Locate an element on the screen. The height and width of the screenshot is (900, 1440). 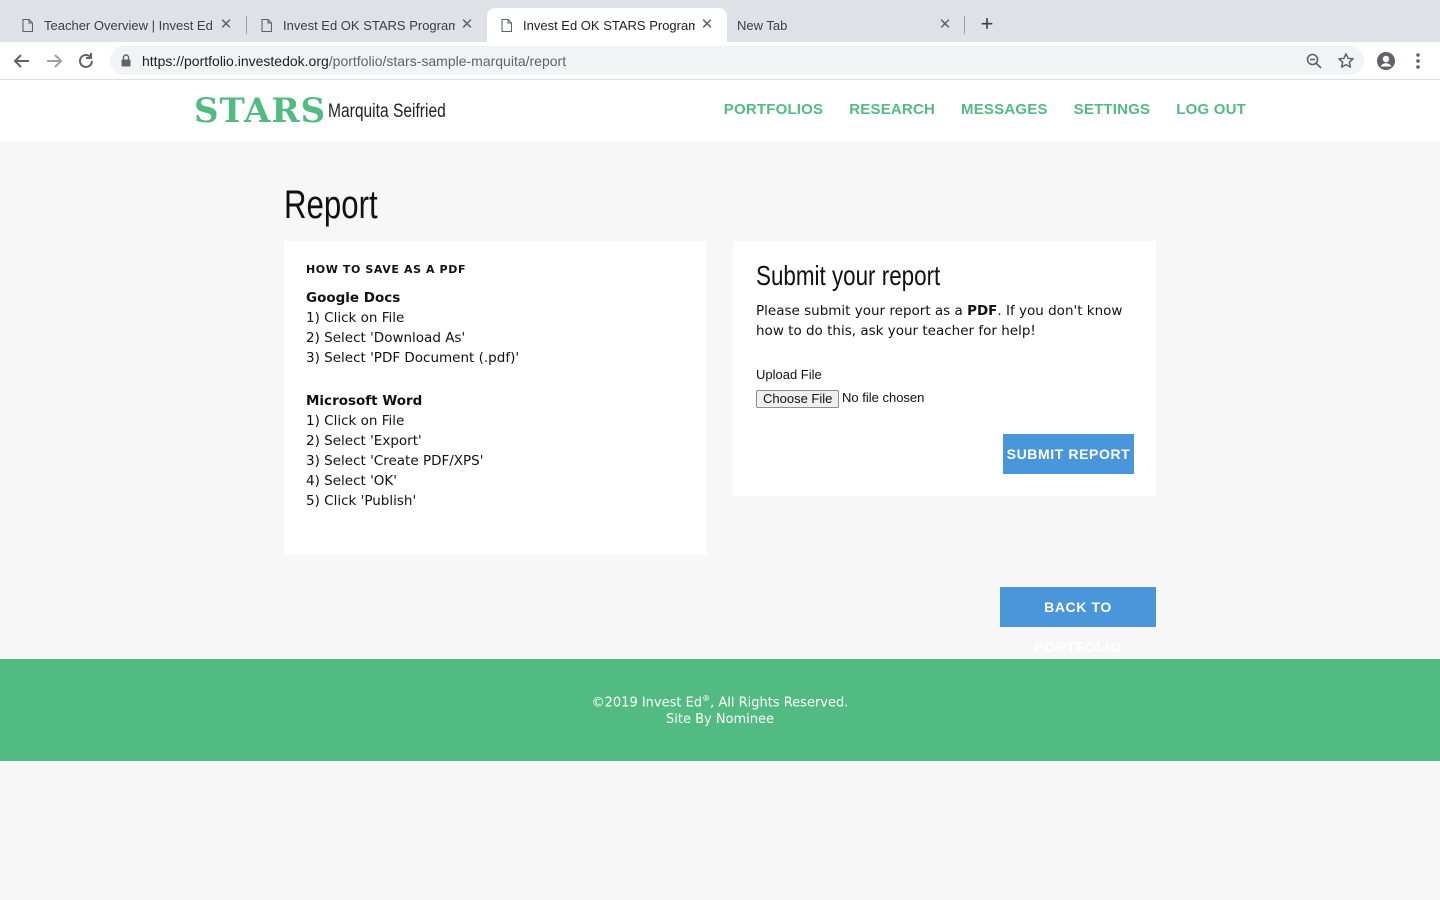
new-tab-button: + is located at coordinates (987, 25).